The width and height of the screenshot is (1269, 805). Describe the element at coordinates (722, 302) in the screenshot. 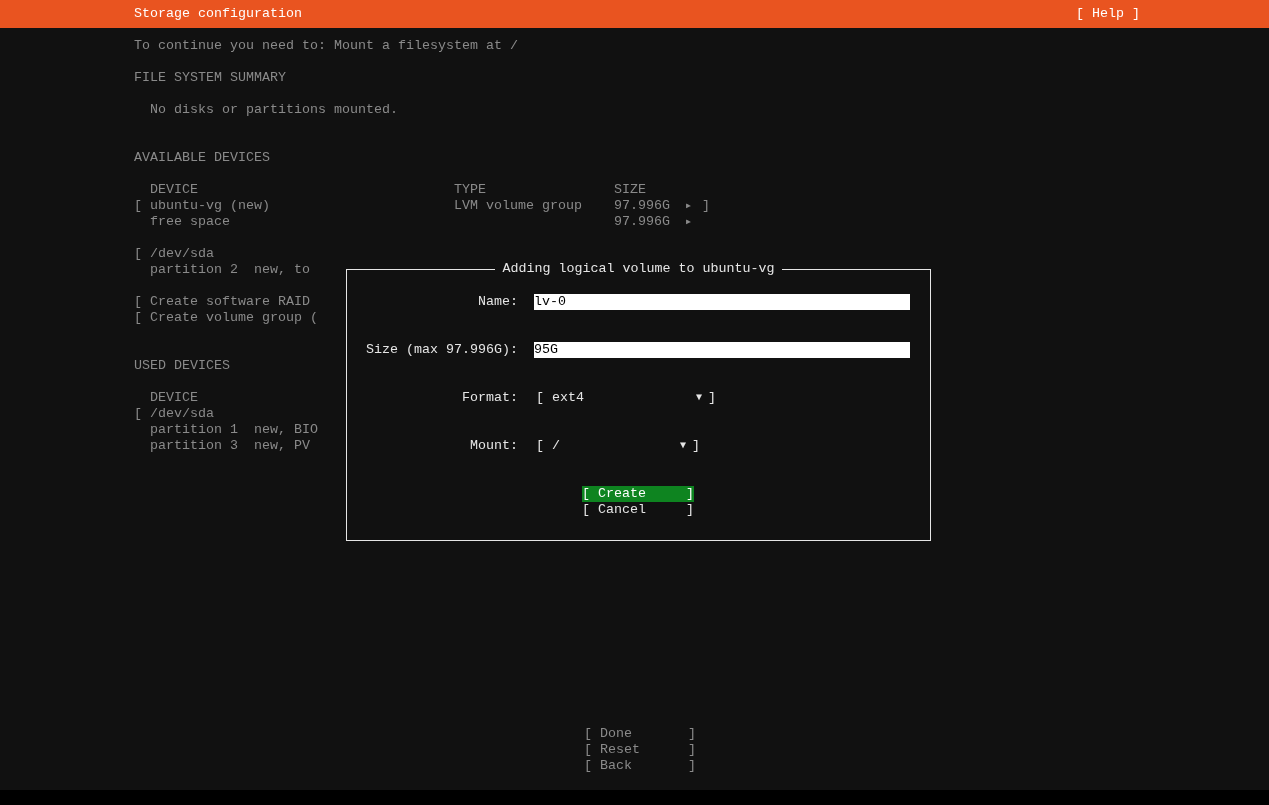

I see `text-field: lv-0` at that location.